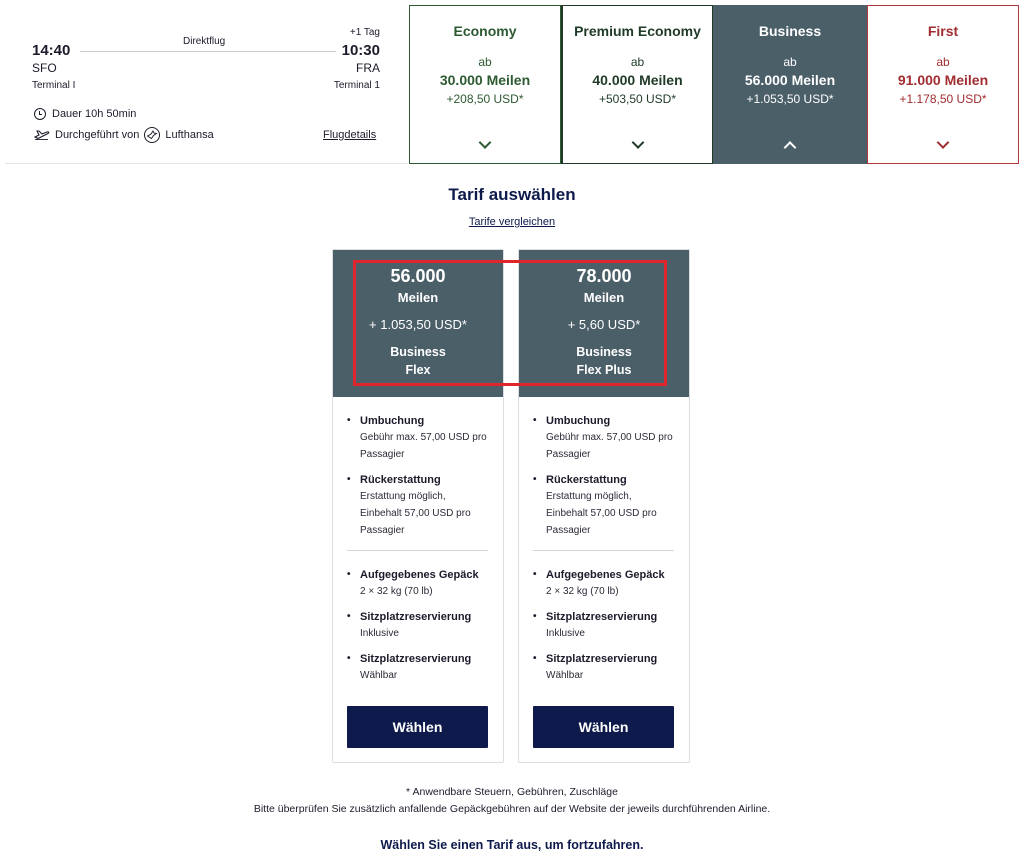 The image size is (1024, 860). What do you see at coordinates (51, 50) in the screenshot?
I see `departure-time: 14:40` at bounding box center [51, 50].